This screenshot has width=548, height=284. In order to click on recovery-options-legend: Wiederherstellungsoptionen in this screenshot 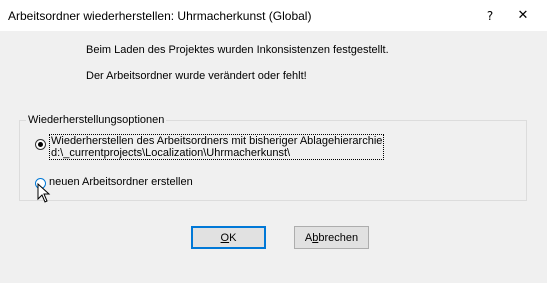, I will do `click(96, 120)`.